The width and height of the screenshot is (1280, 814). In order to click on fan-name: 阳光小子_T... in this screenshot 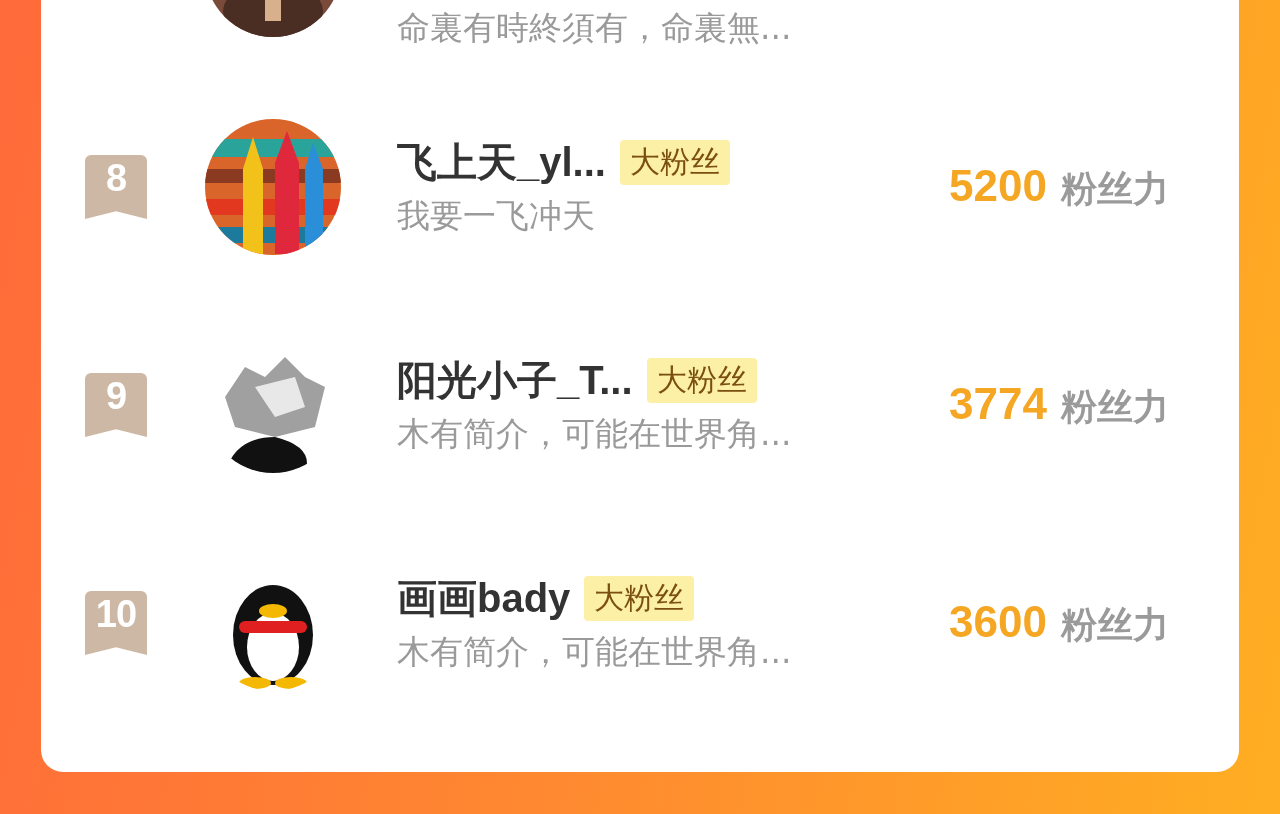, I will do `click(515, 380)`.